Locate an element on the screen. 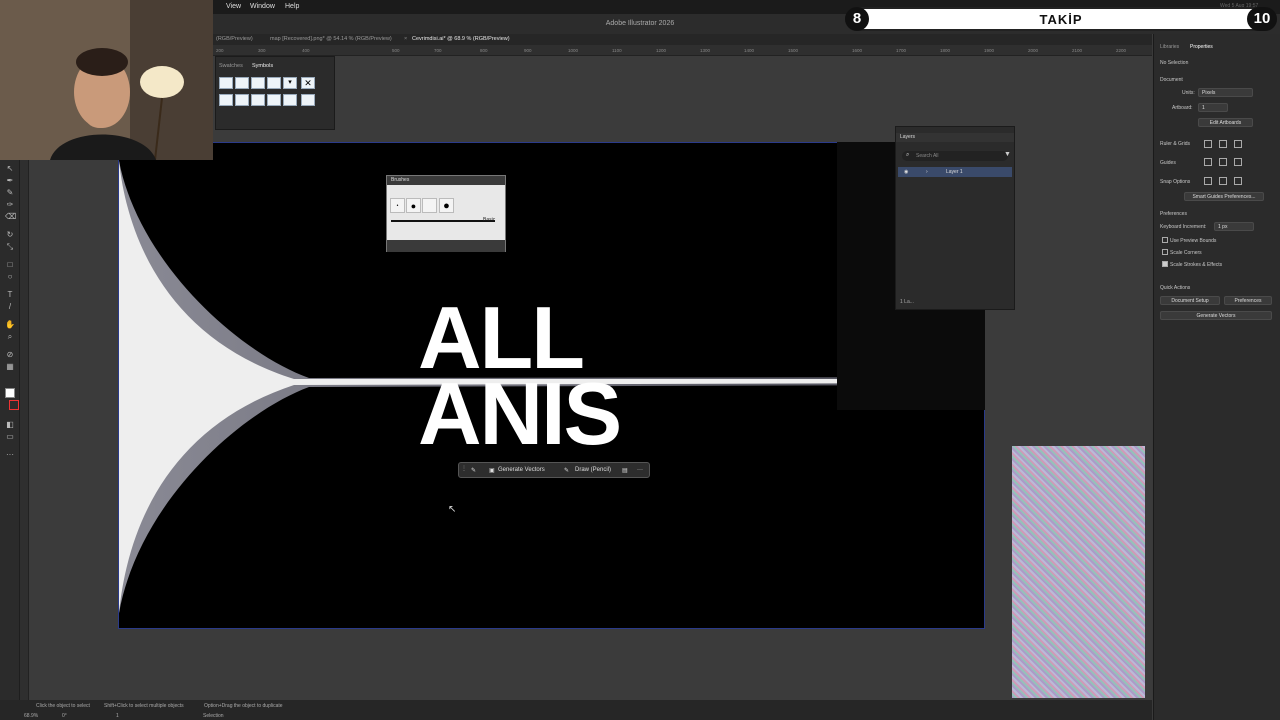 This screenshot has height=720, width=1280. drag-handle-icon: ⋮ is located at coordinates (464, 468).